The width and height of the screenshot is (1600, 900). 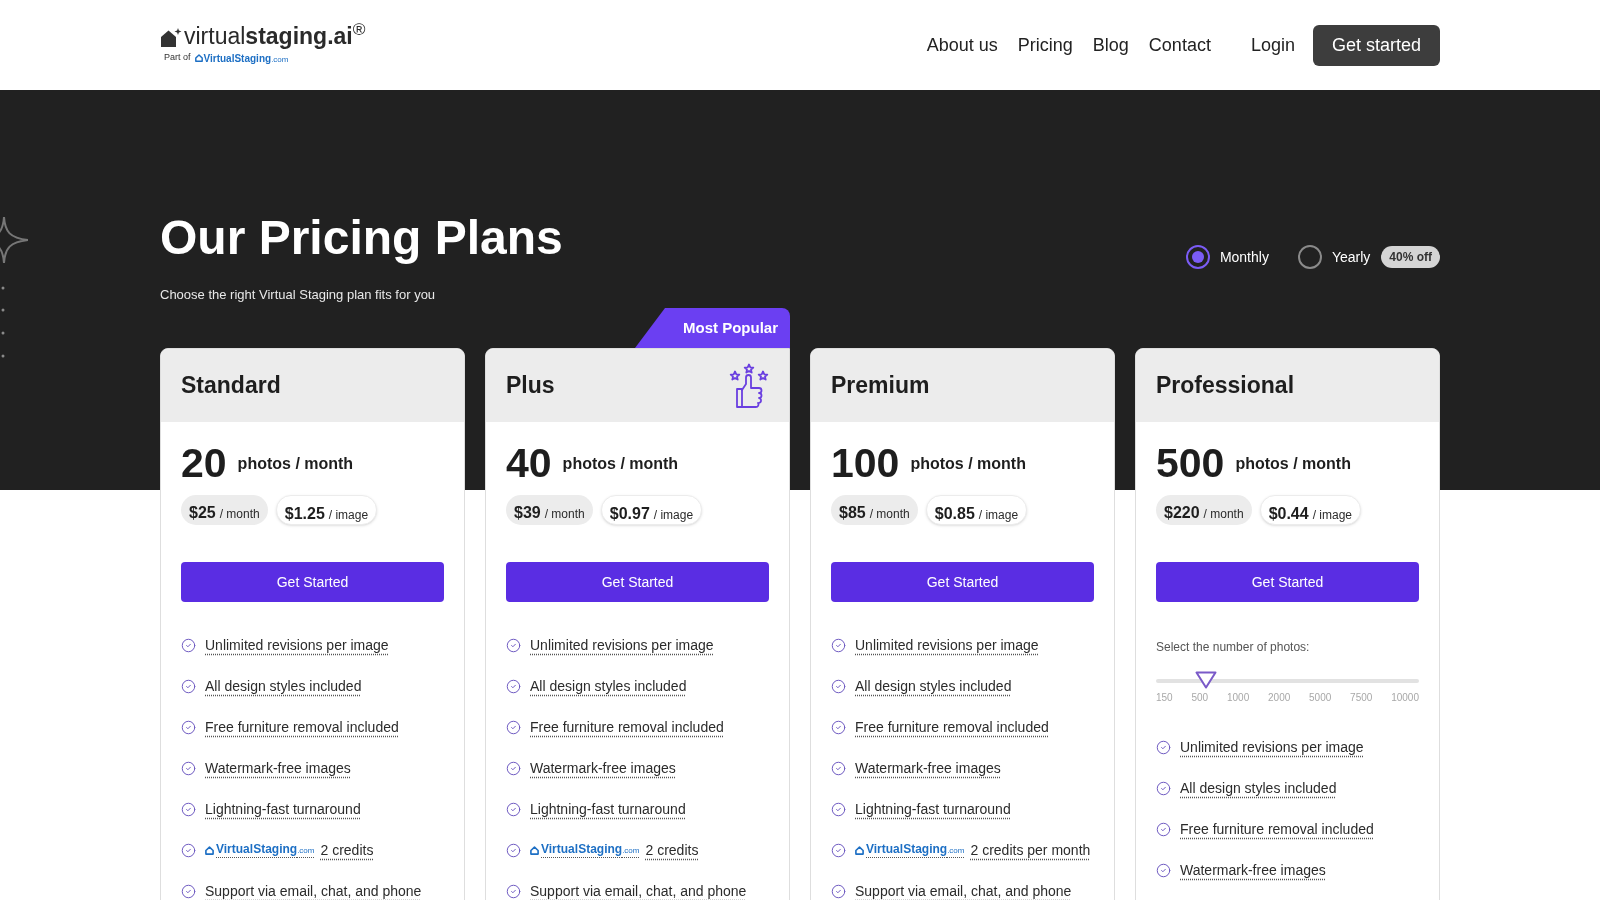 What do you see at coordinates (171, 37) in the screenshot?
I see `house-sparkle-icon` at bounding box center [171, 37].